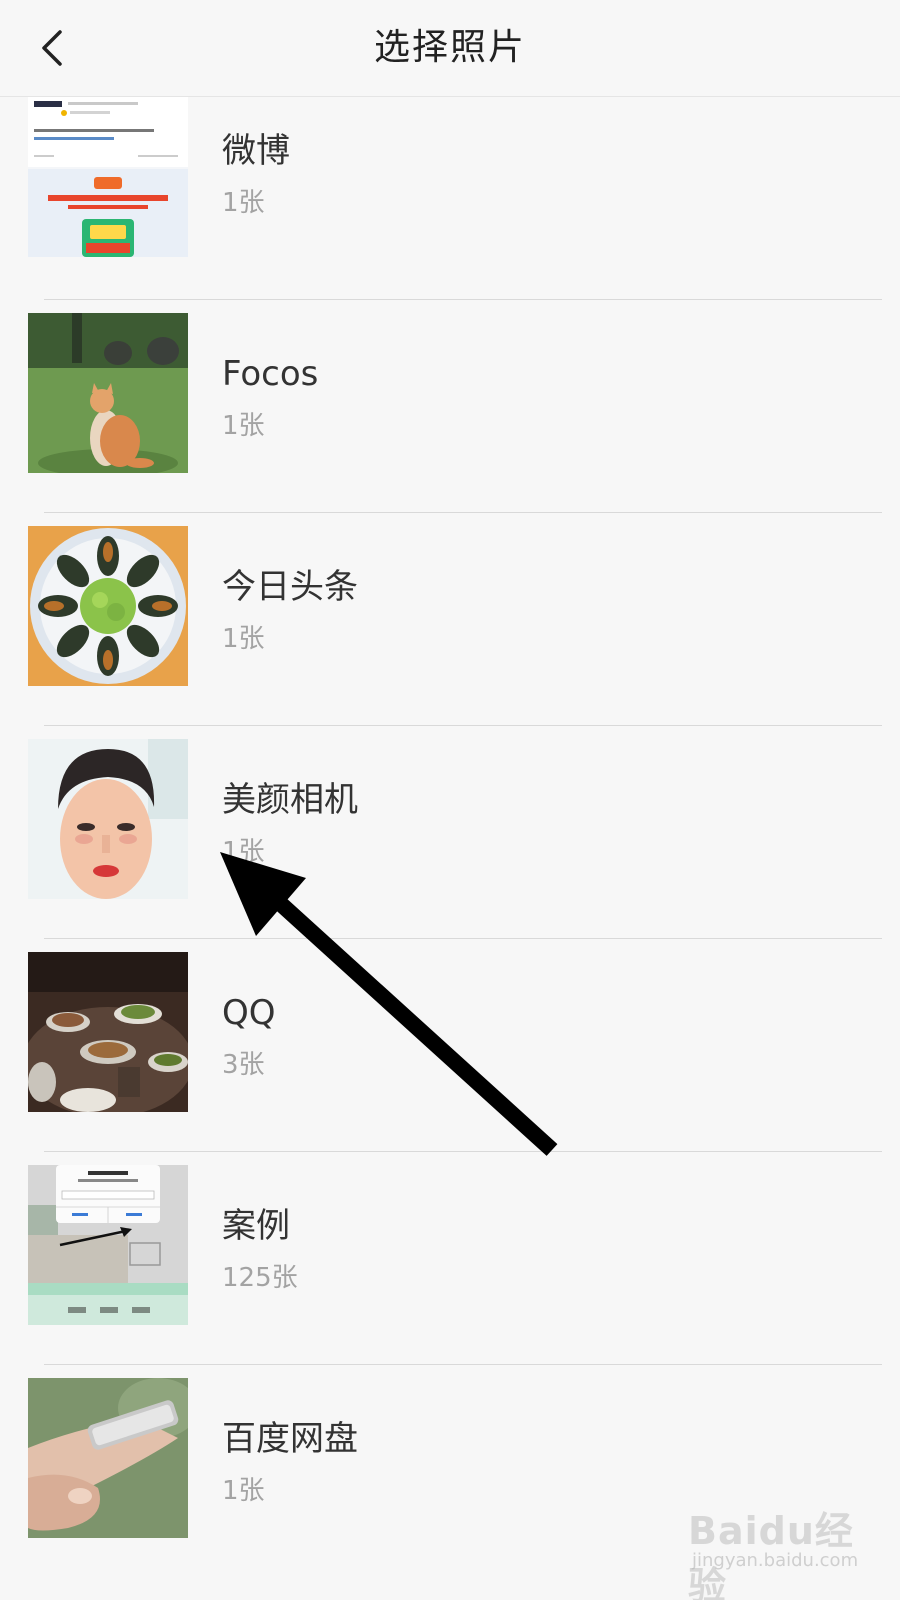  What do you see at coordinates (290, 1439) in the screenshot?
I see `album-name: 百度网盘` at bounding box center [290, 1439].